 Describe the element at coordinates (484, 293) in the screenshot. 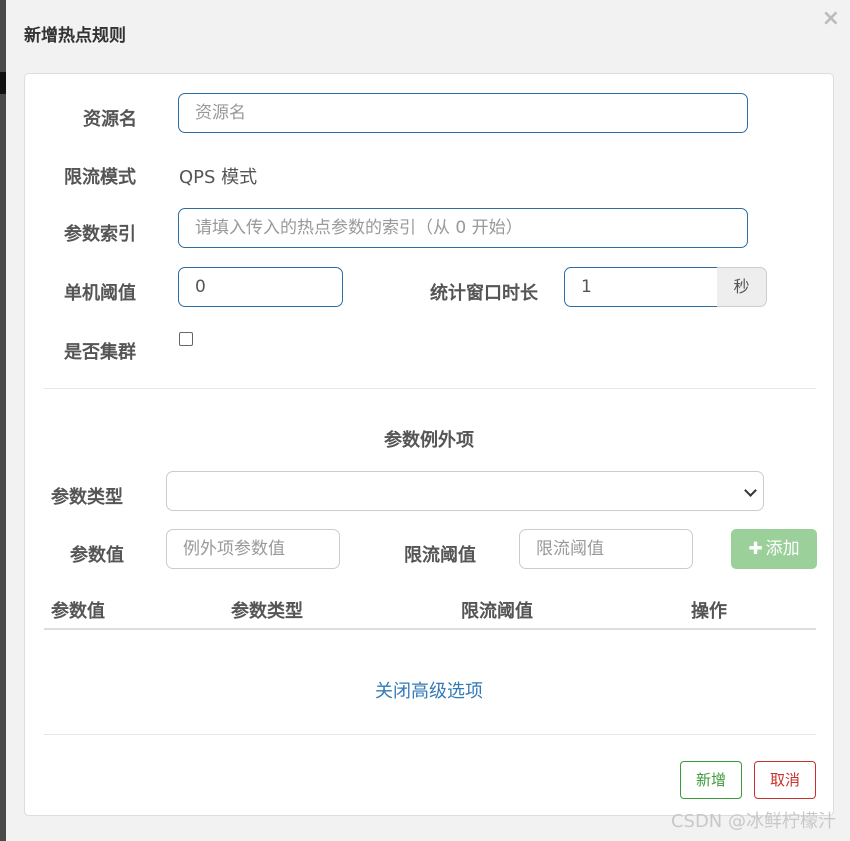

I see `window-label: 统计窗口时长` at that location.